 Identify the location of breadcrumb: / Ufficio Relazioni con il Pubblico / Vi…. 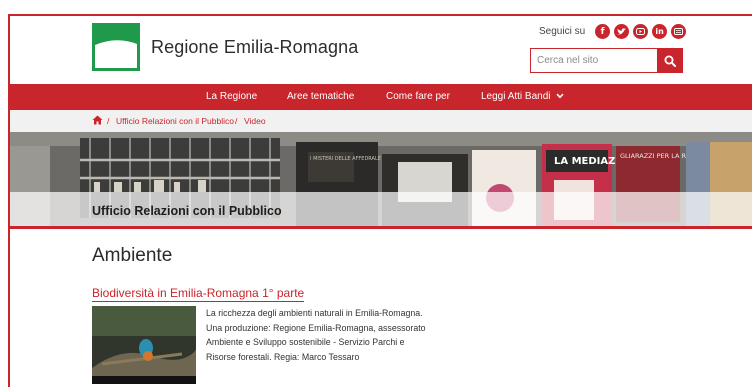
(381, 121).